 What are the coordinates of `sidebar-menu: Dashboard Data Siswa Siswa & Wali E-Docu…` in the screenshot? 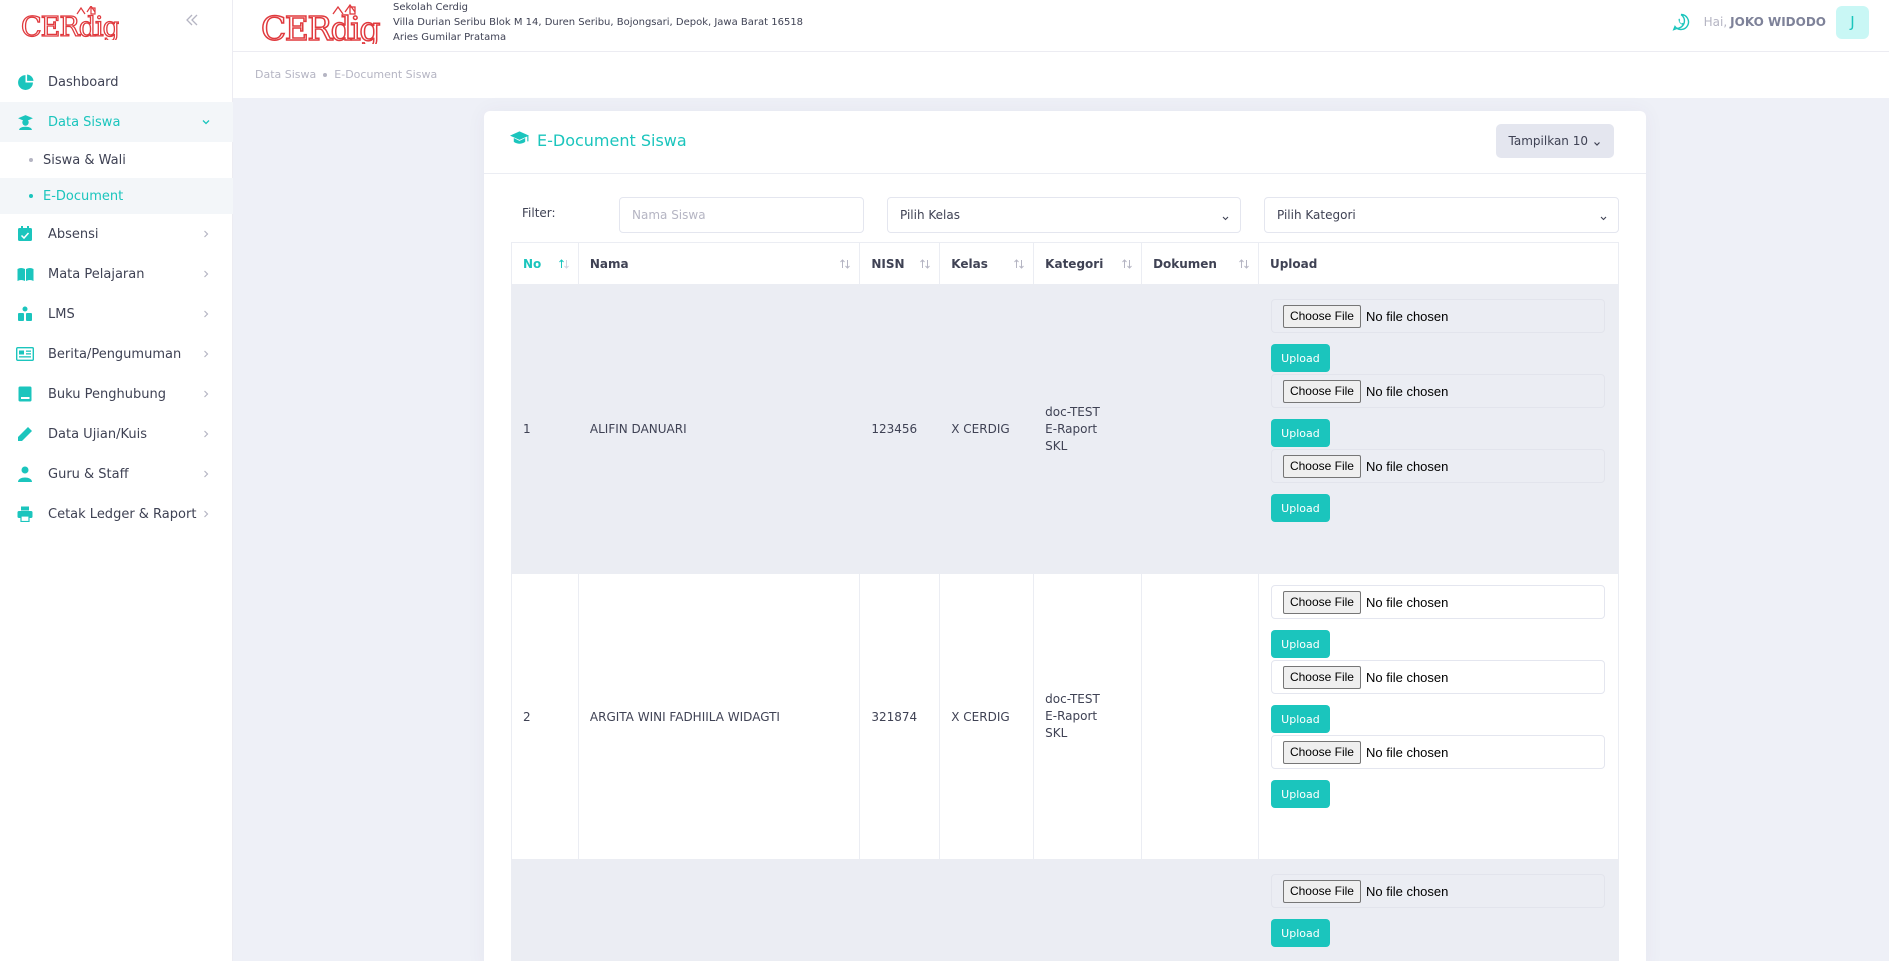 It's located at (116, 298).